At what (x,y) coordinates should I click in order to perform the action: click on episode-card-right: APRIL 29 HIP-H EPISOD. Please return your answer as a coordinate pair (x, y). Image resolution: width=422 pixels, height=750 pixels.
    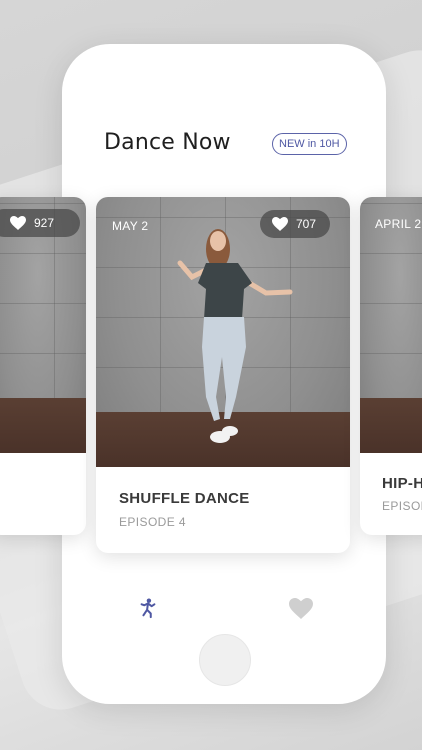
    Looking at the image, I should click on (391, 366).